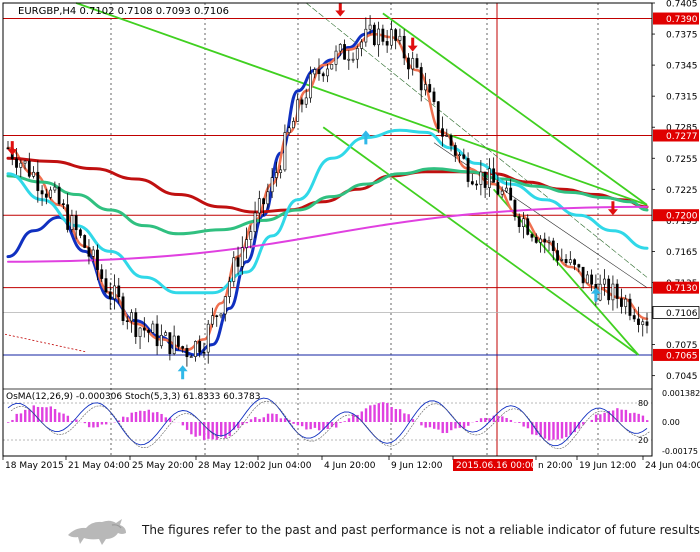  Describe the element at coordinates (229, 466) in the screenshot. I see `x-tick-label: 28 May 12:00` at that location.